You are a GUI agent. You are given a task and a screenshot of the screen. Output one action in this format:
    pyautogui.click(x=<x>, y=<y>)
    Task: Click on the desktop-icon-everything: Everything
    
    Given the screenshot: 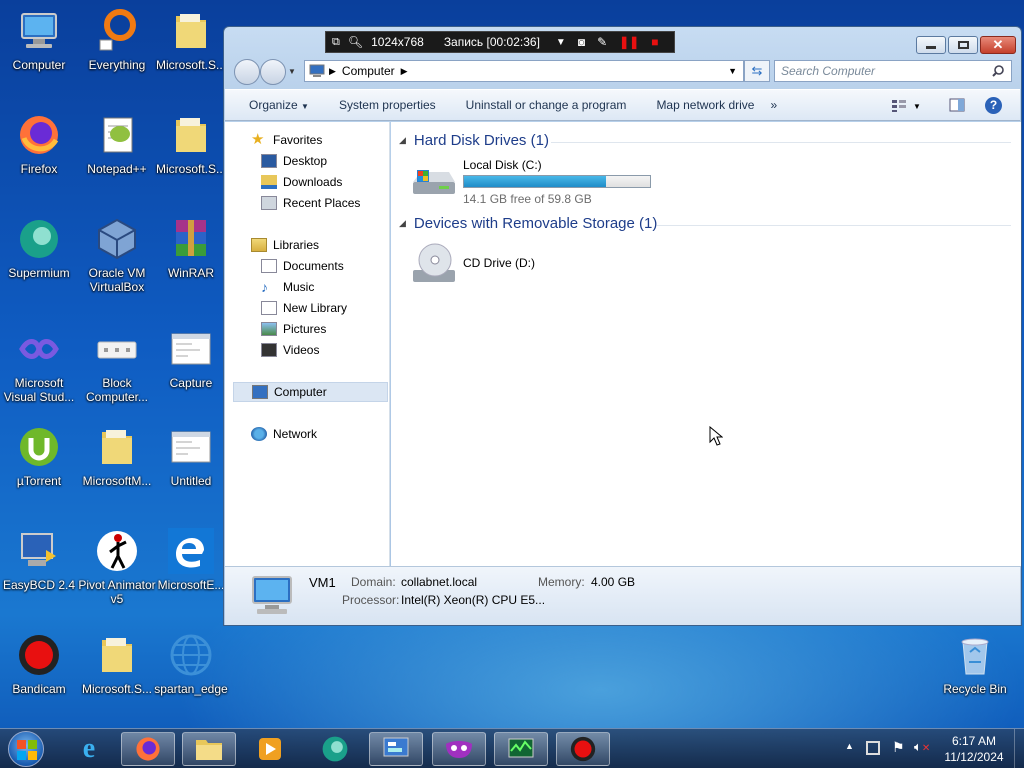 What is the action you would take?
    pyautogui.click(x=117, y=40)
    